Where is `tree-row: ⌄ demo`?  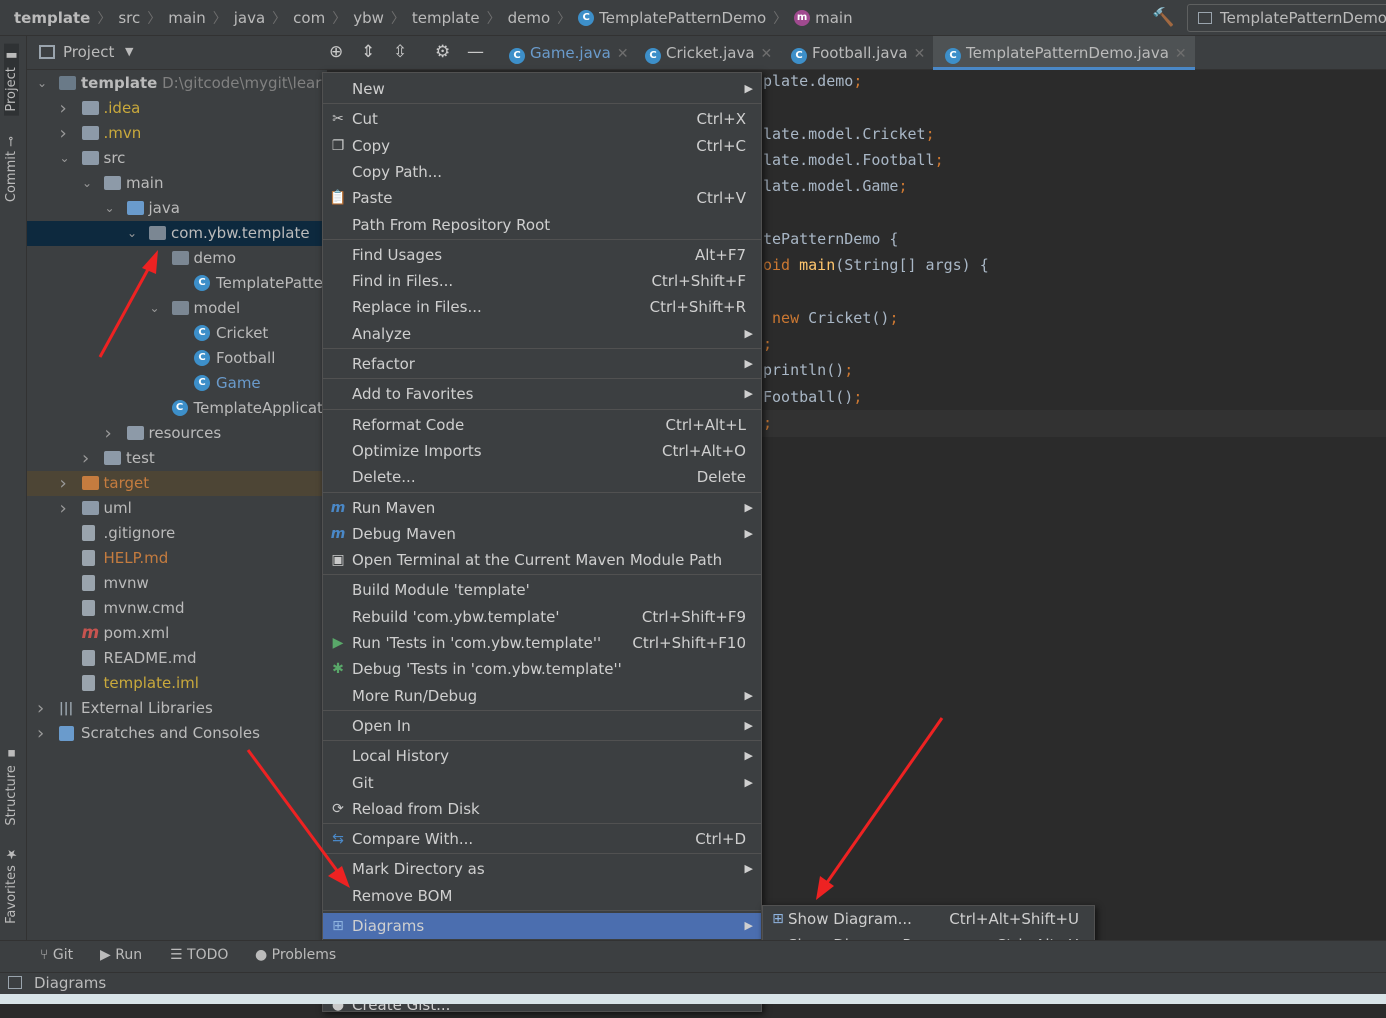
tree-row: ⌄ demo is located at coordinates (177, 258).